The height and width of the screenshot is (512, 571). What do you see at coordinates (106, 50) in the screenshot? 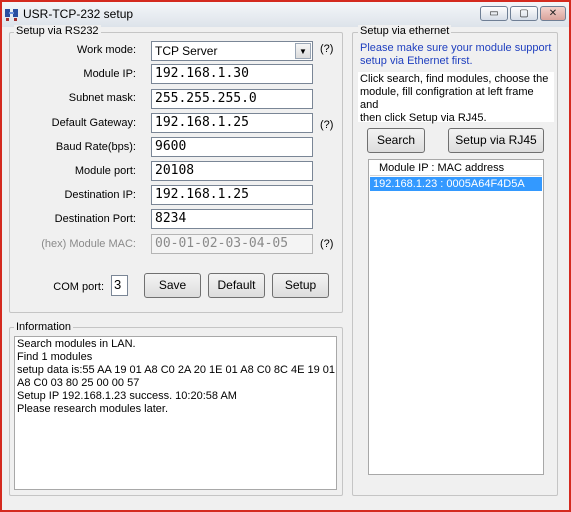
I see `work-mode-label: Work mode:` at bounding box center [106, 50].